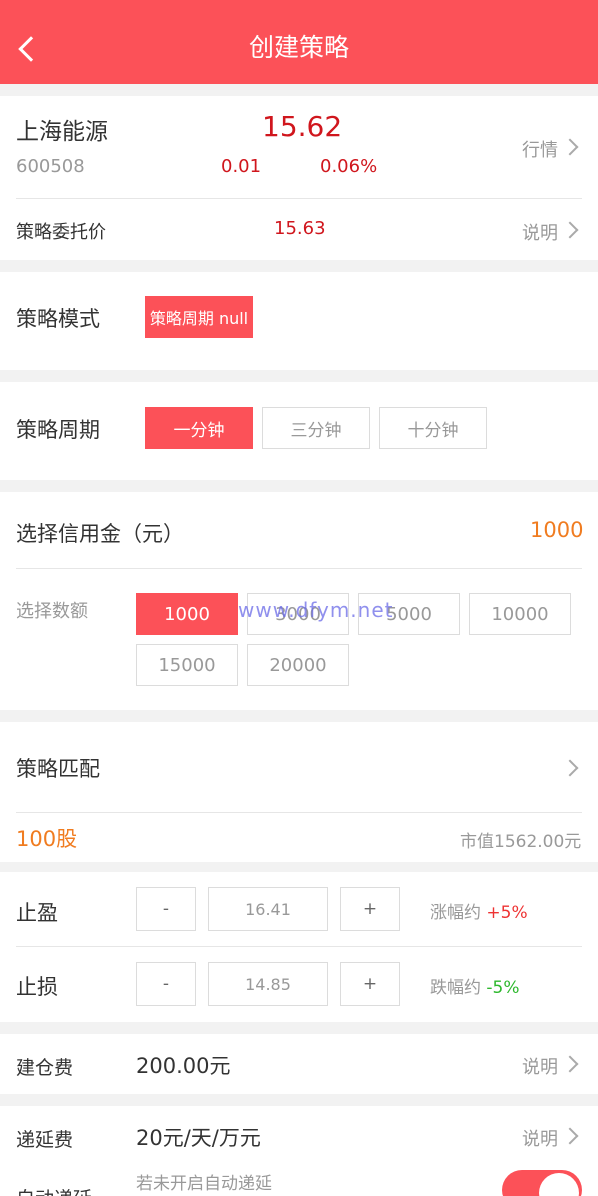  What do you see at coordinates (241, 166) in the screenshot?
I see `stock-change: 0.01` at bounding box center [241, 166].